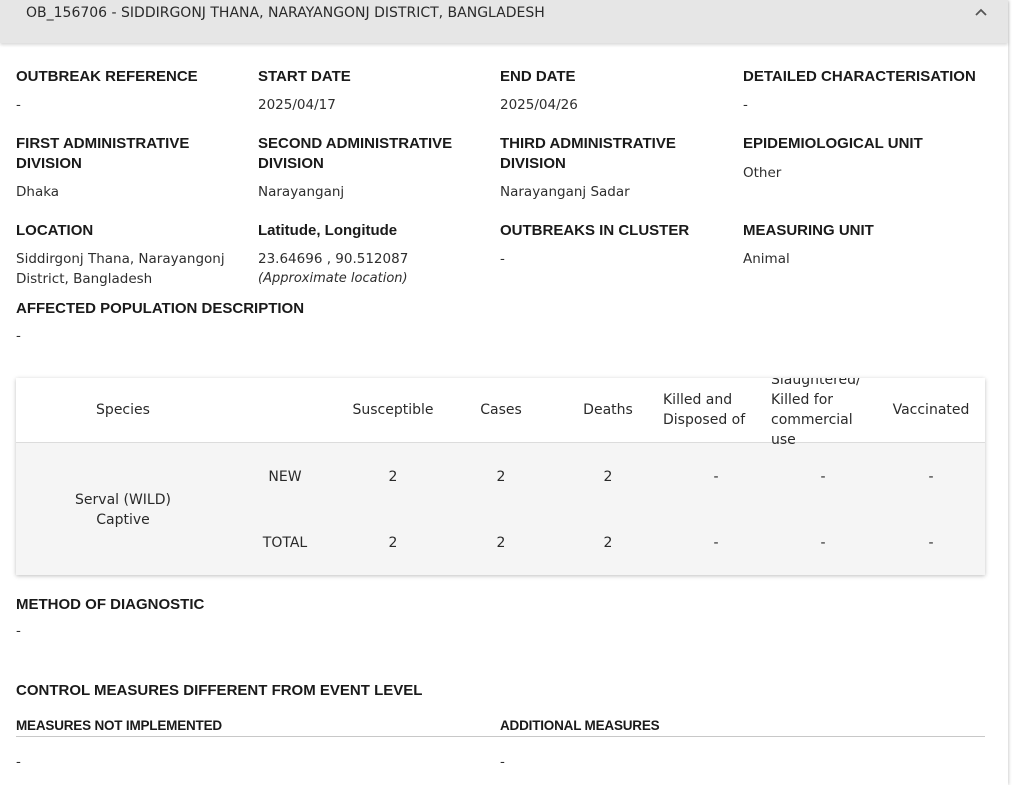 This screenshot has width=1013, height=785. Describe the element at coordinates (103, 143) in the screenshot. I see `first-admin-label-line1: FIRST ADMINISTRATIVE` at that location.